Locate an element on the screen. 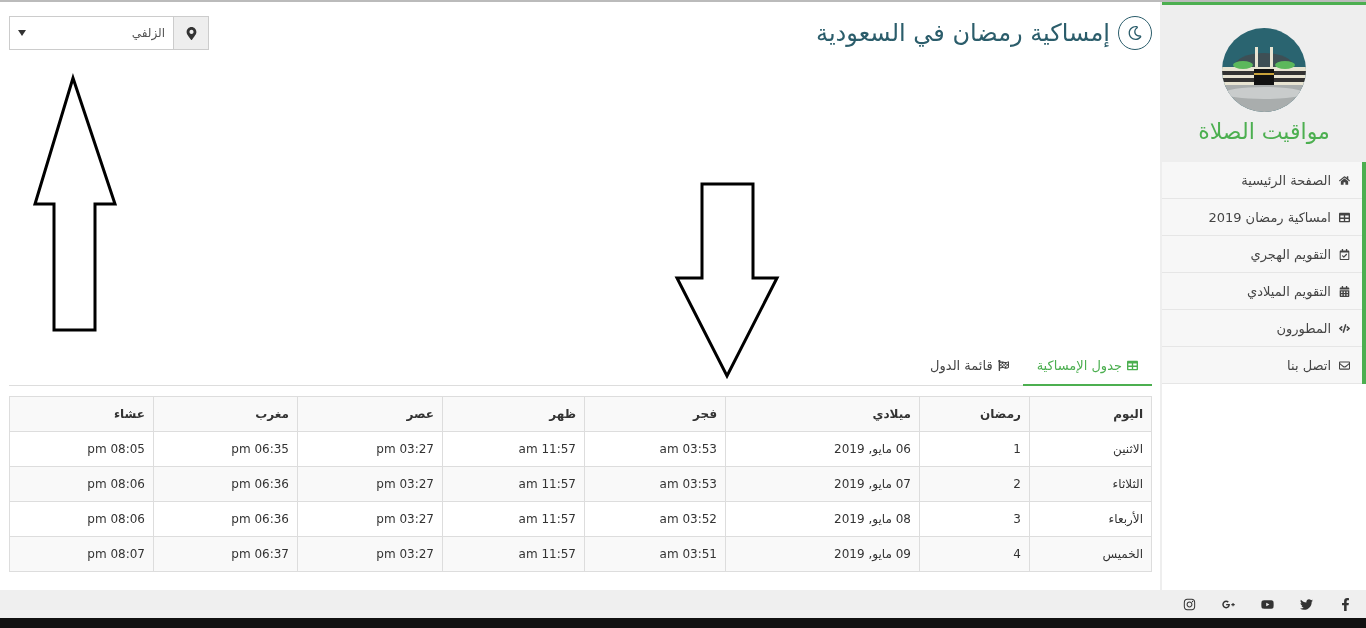 This screenshot has height=628, width=1366. table-cell: 07 مايو, 2019 is located at coordinates (822, 484).